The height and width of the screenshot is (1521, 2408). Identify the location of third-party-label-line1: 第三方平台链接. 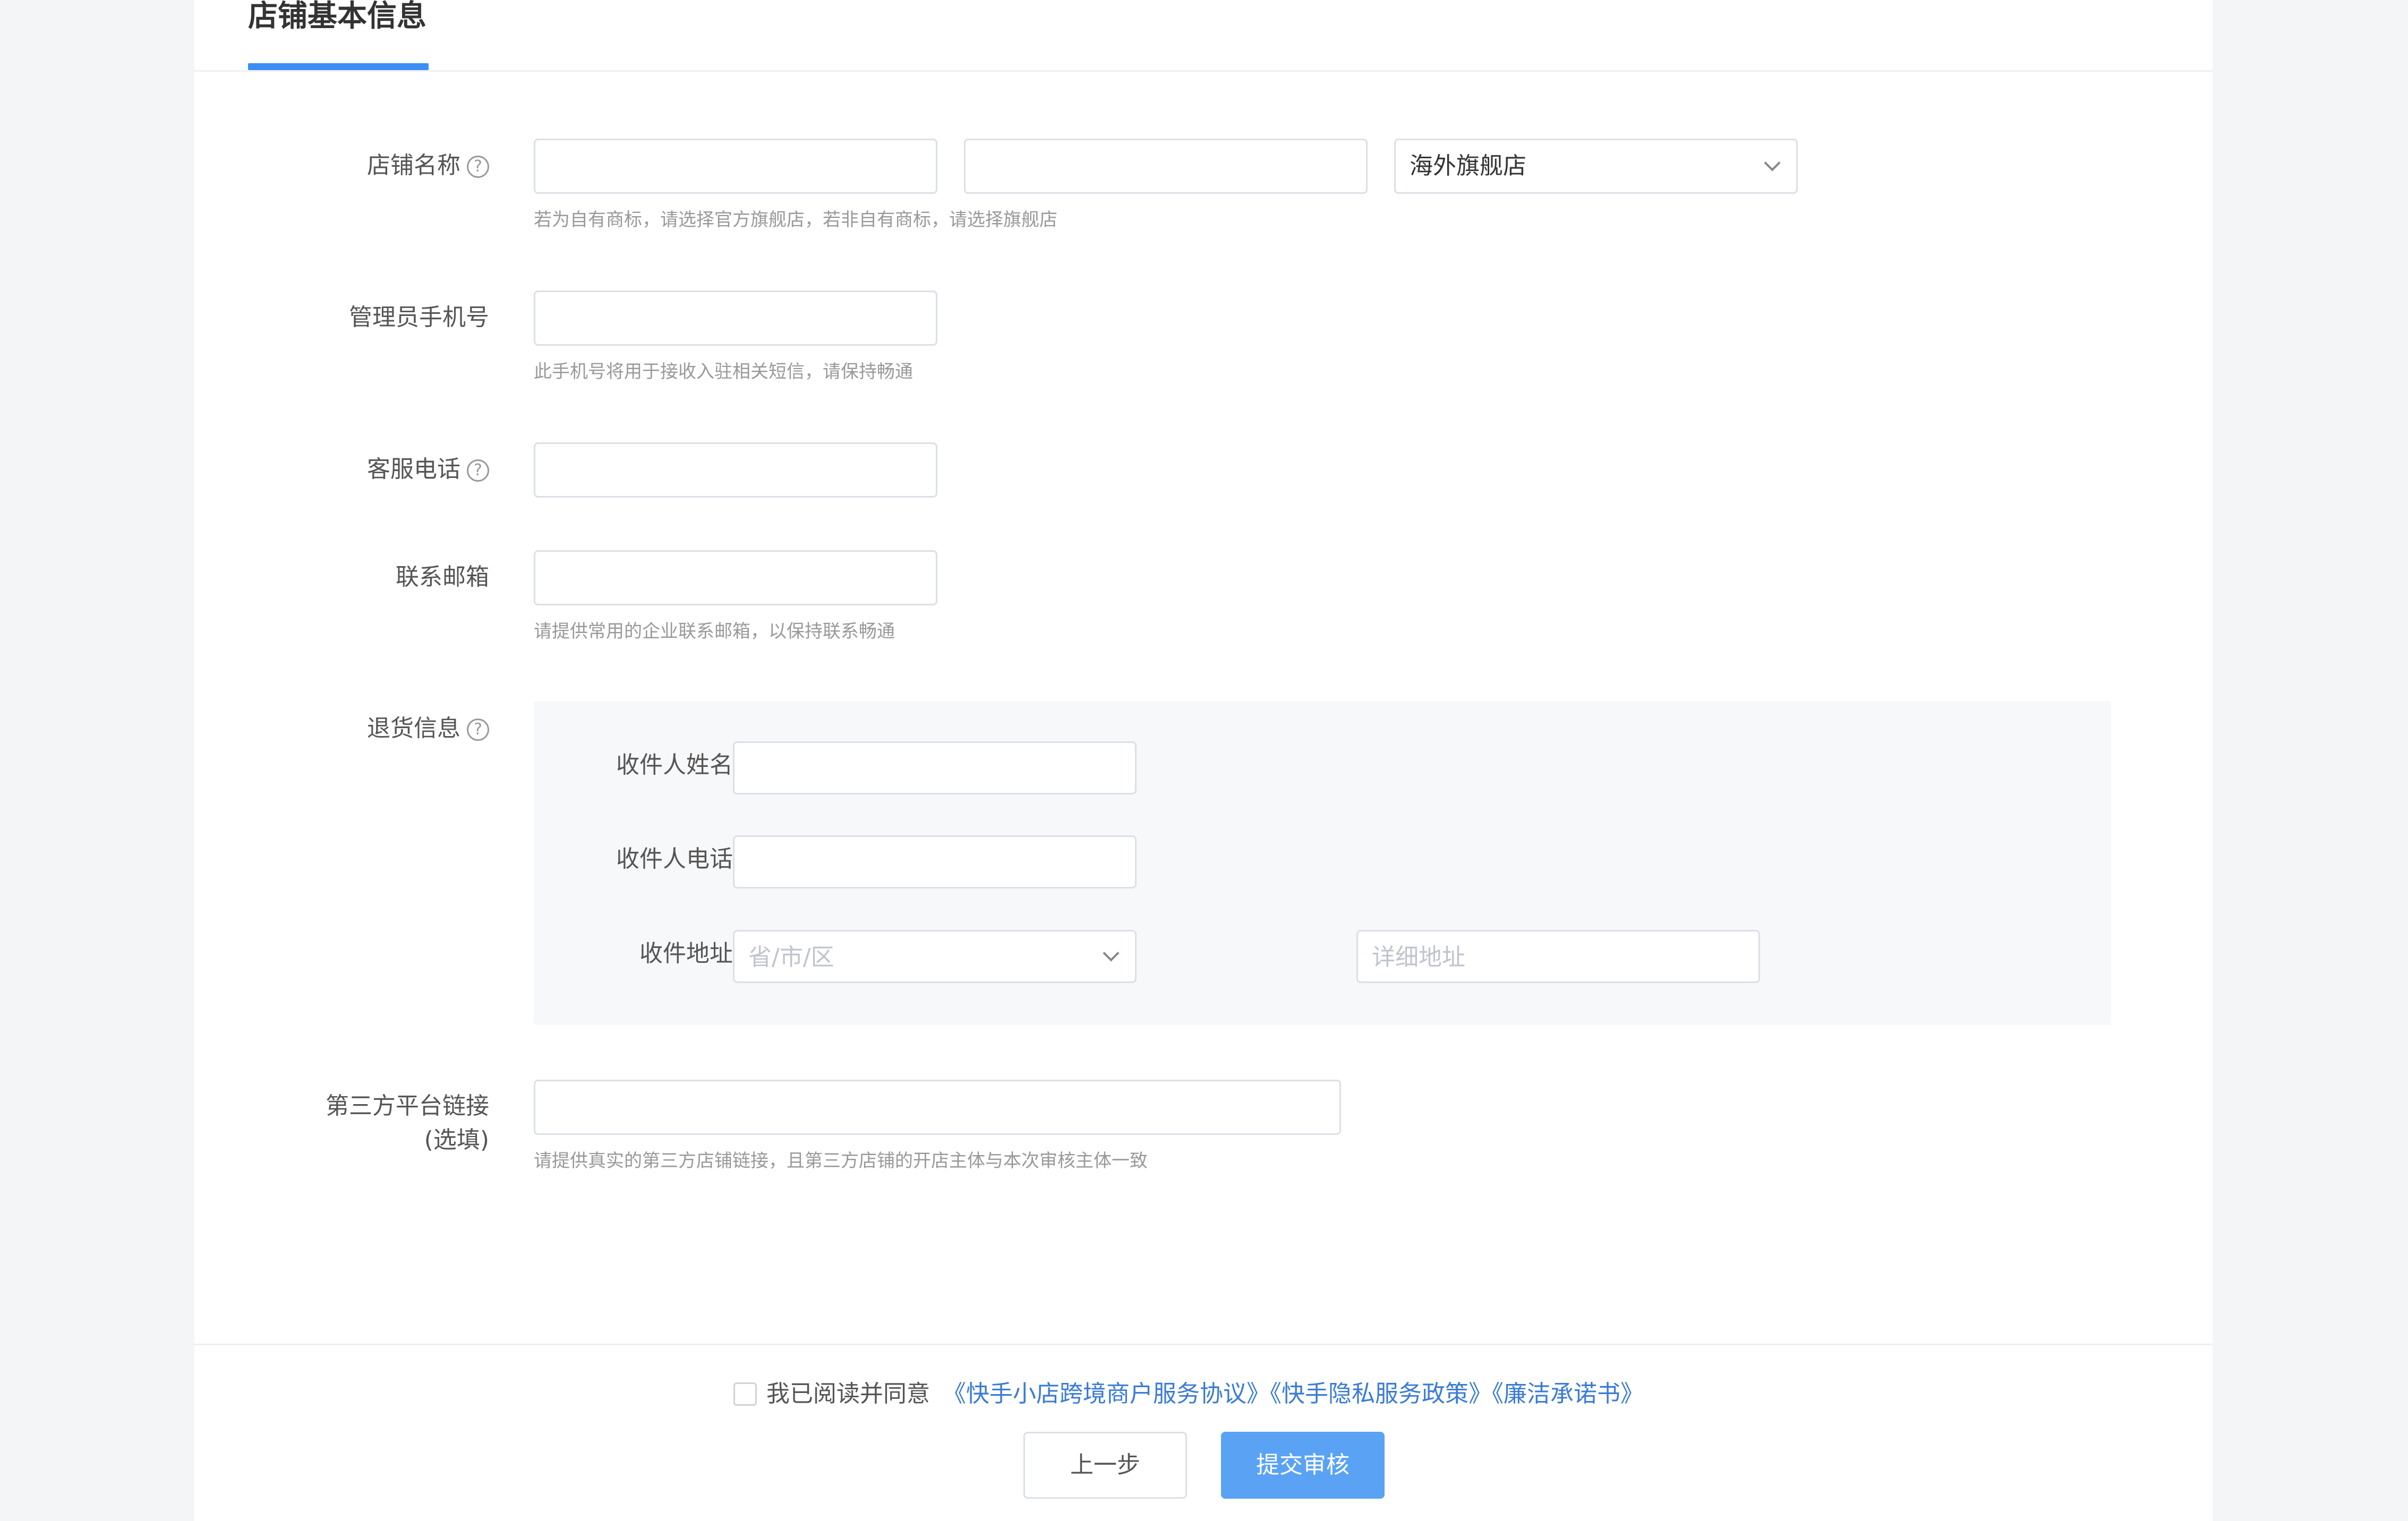
(407, 1106).